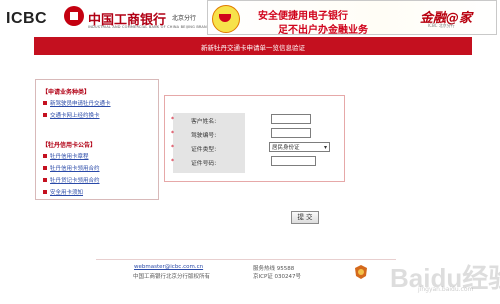  What do you see at coordinates (277, 277) in the screenshot?
I see `icp-license: 京ICP证 030247号` at bounding box center [277, 277].